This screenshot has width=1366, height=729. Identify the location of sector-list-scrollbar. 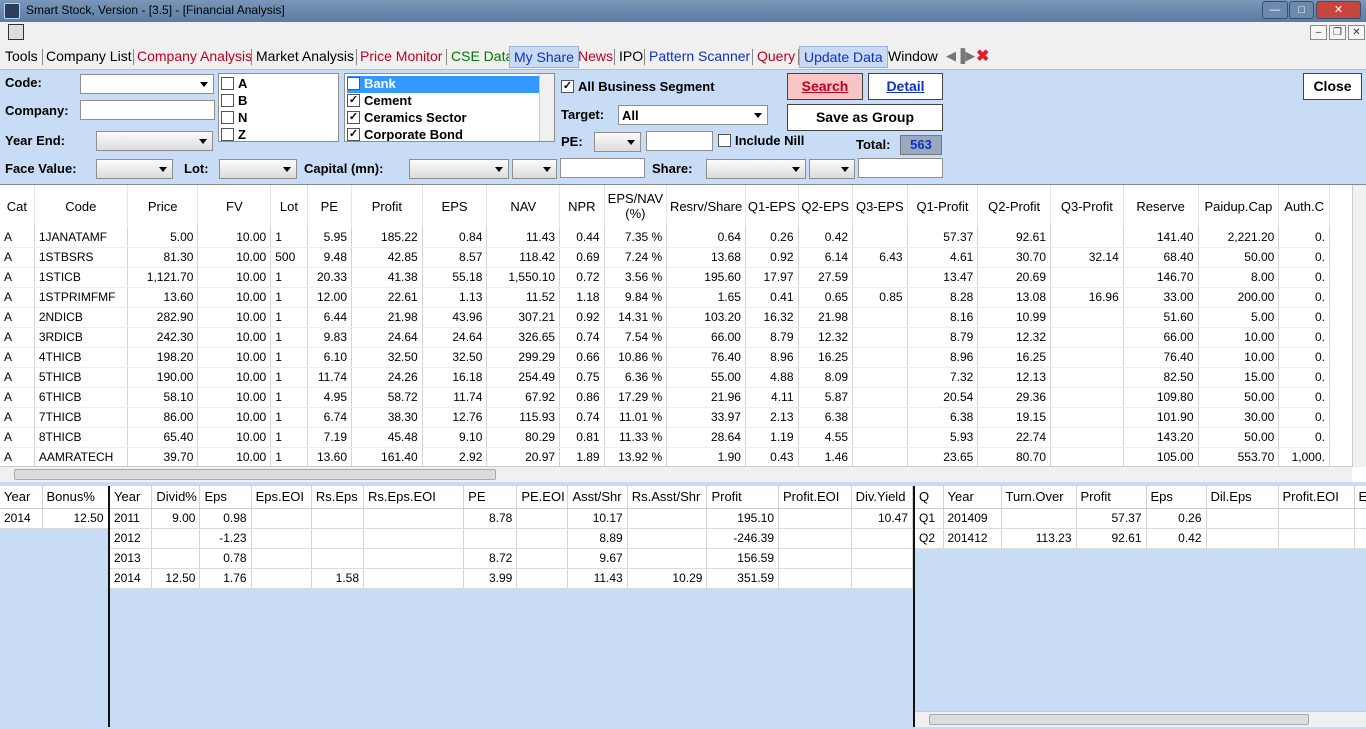
(546, 107).